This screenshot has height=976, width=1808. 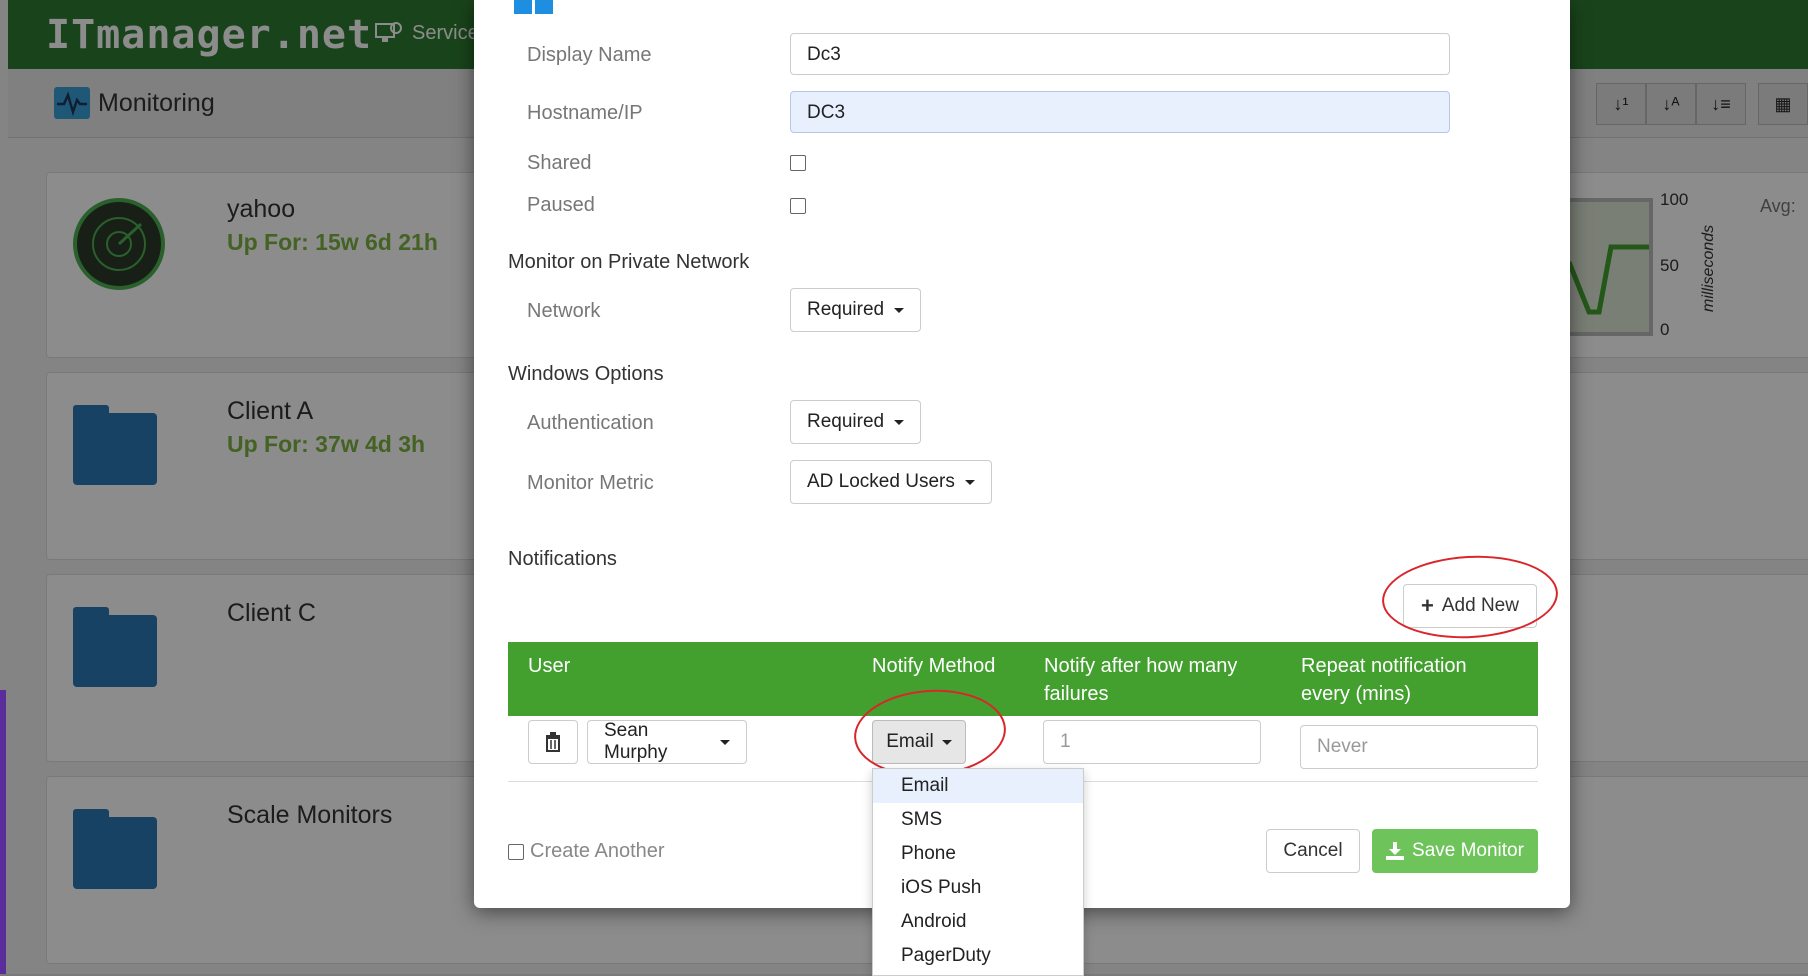 What do you see at coordinates (1120, 112) in the screenshot?
I see `hostname-input: DC3` at bounding box center [1120, 112].